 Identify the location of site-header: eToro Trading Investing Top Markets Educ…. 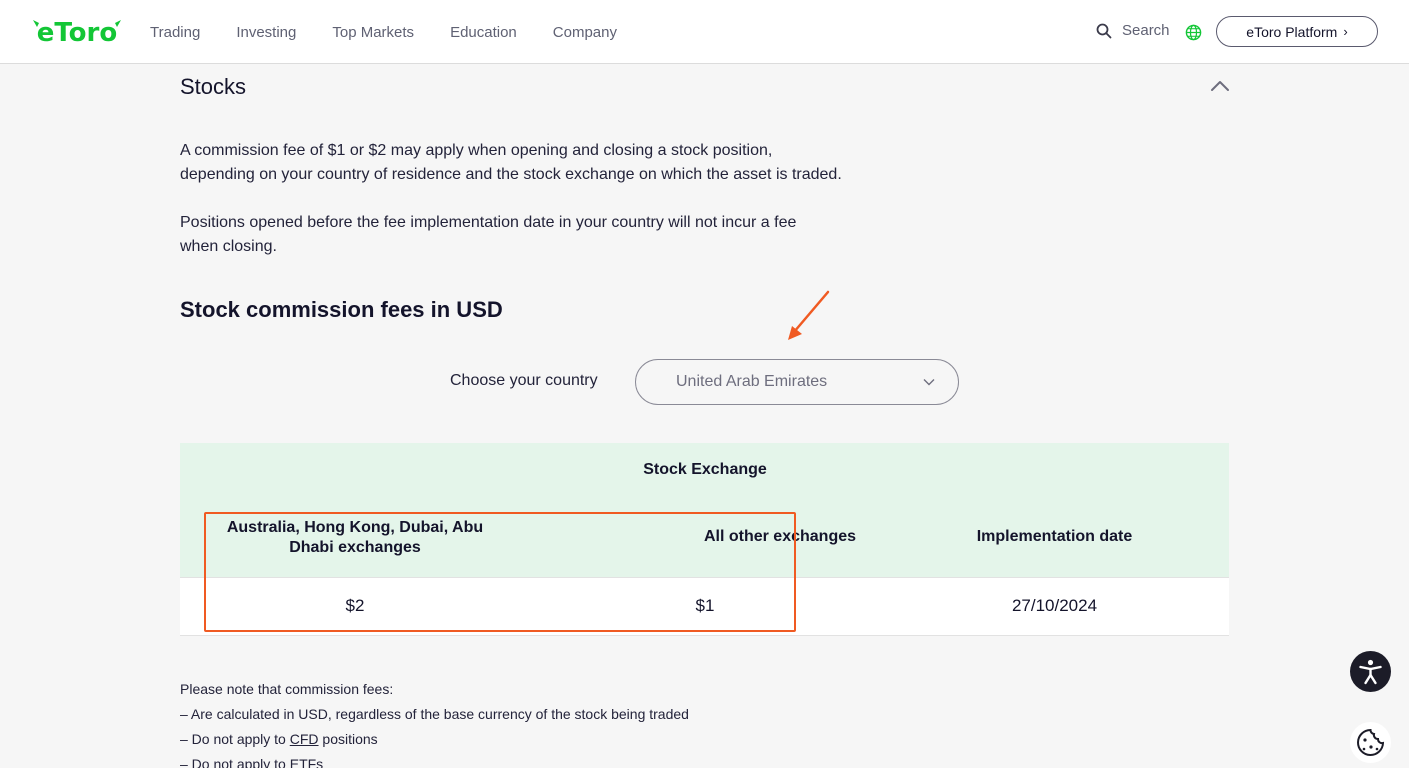
(704, 32).